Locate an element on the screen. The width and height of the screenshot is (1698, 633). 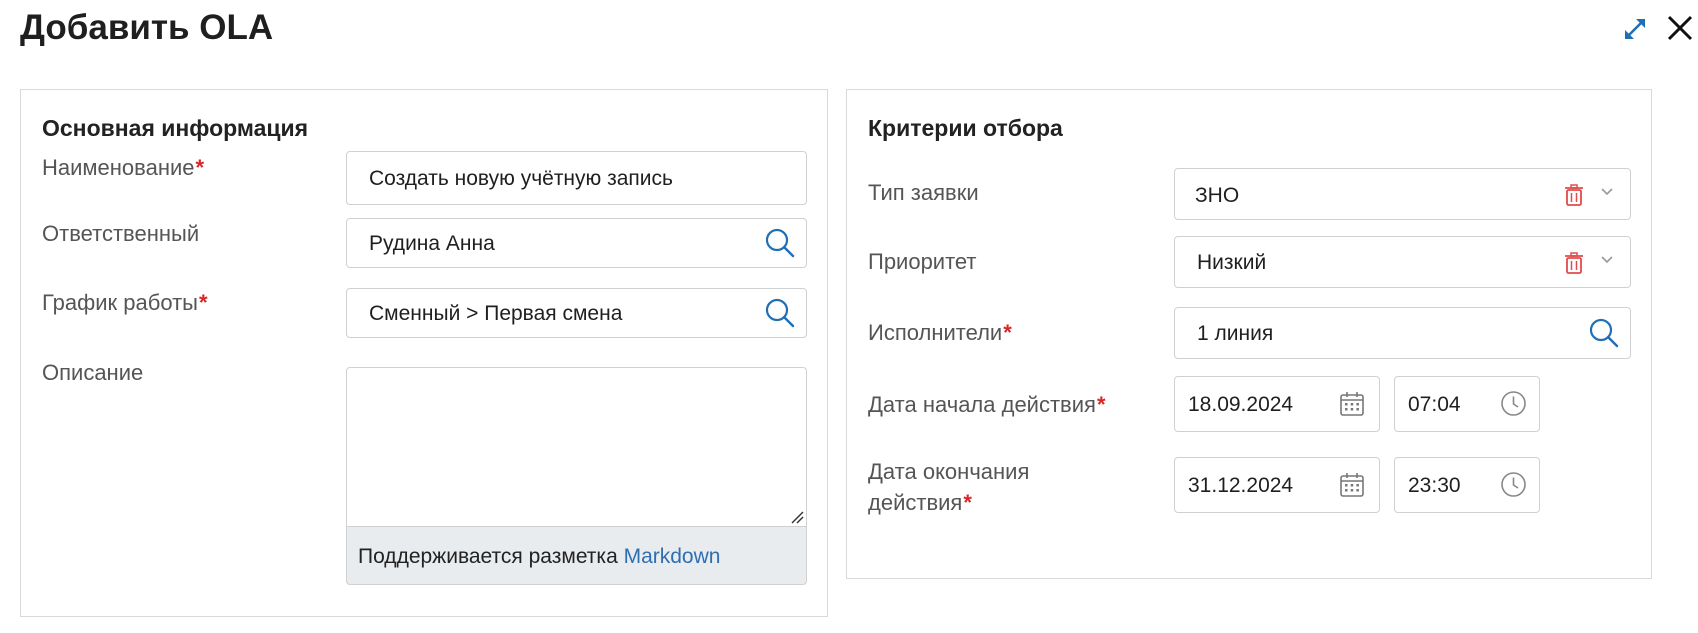
markdown-link: Markdown is located at coordinates (672, 556).